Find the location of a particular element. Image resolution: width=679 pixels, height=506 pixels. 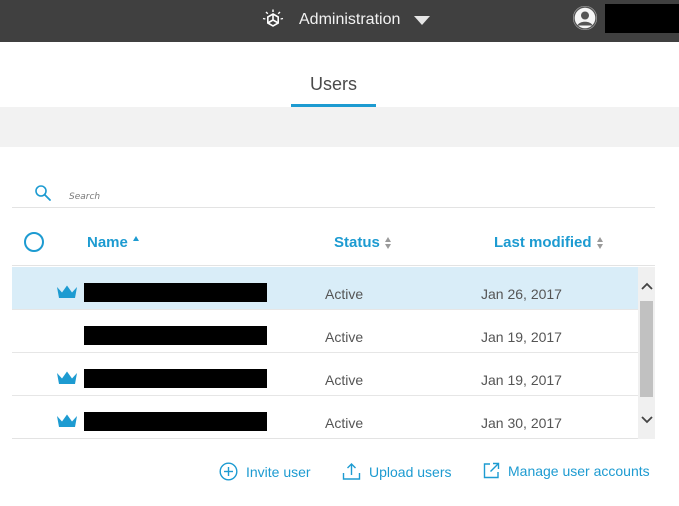

table-row: Active Jan 26, 2017 is located at coordinates (325, 288).